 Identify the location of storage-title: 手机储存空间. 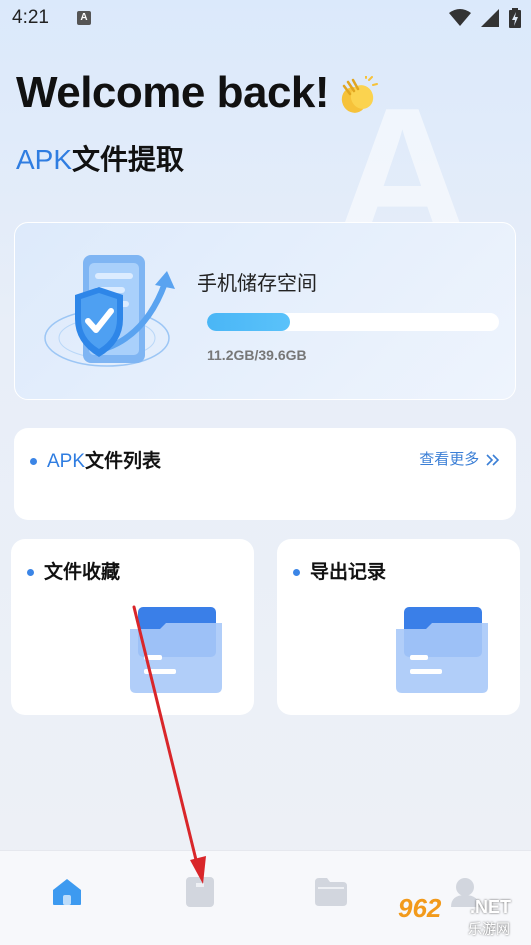
(257, 283).